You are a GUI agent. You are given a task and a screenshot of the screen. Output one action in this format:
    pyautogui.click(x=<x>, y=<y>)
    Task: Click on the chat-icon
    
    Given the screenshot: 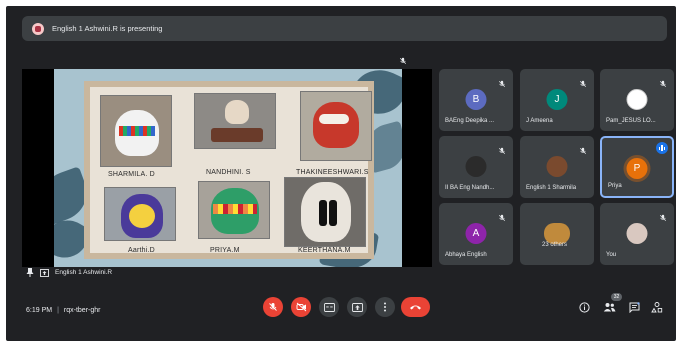 What is the action you would take?
    pyautogui.click(x=634, y=307)
    